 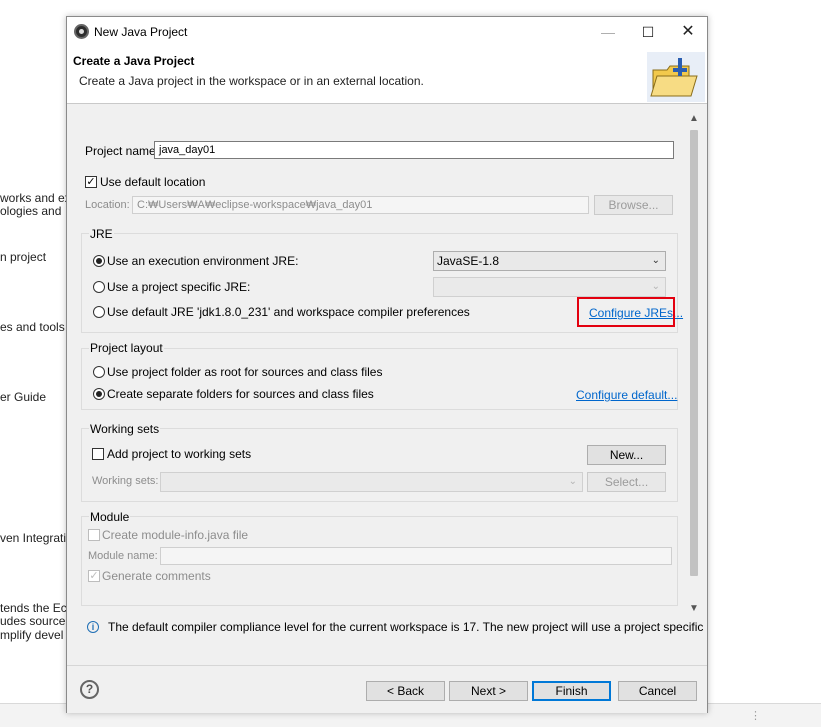 What do you see at coordinates (175, 535) in the screenshot?
I see `create-module-info-label: Create module-info.java file` at bounding box center [175, 535].